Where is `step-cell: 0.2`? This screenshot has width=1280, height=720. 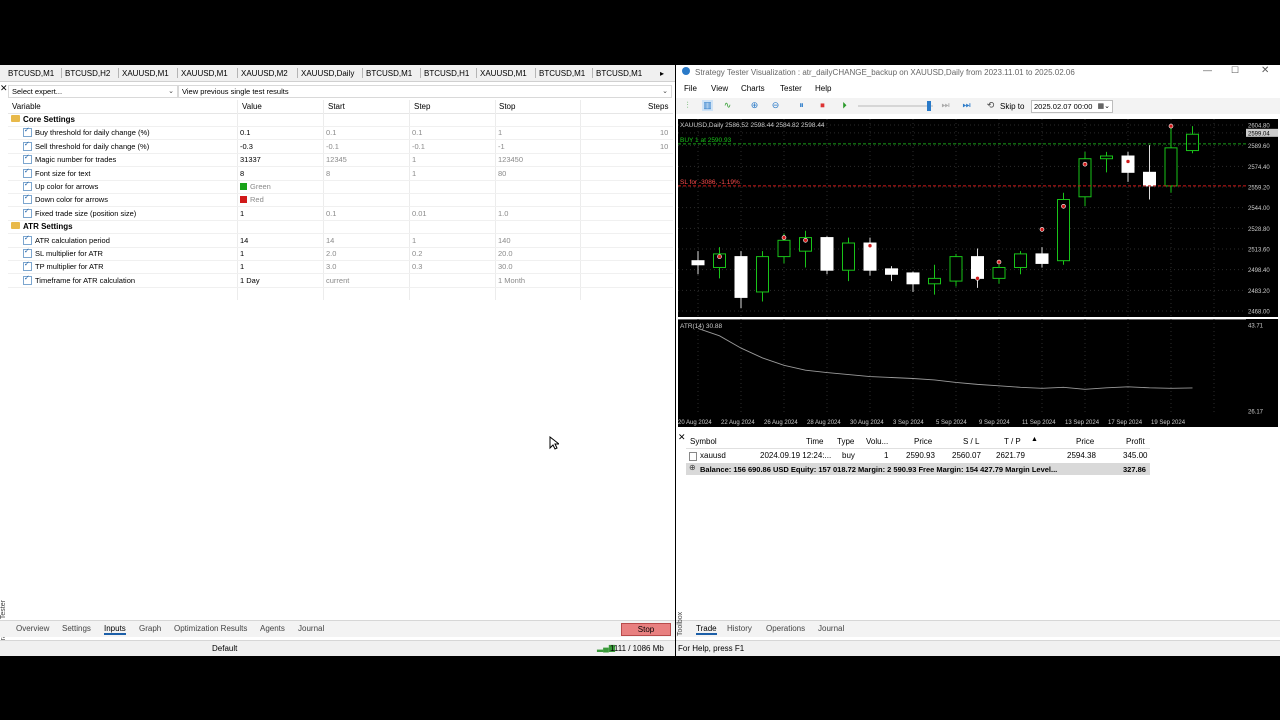 step-cell: 0.2 is located at coordinates (417, 253).